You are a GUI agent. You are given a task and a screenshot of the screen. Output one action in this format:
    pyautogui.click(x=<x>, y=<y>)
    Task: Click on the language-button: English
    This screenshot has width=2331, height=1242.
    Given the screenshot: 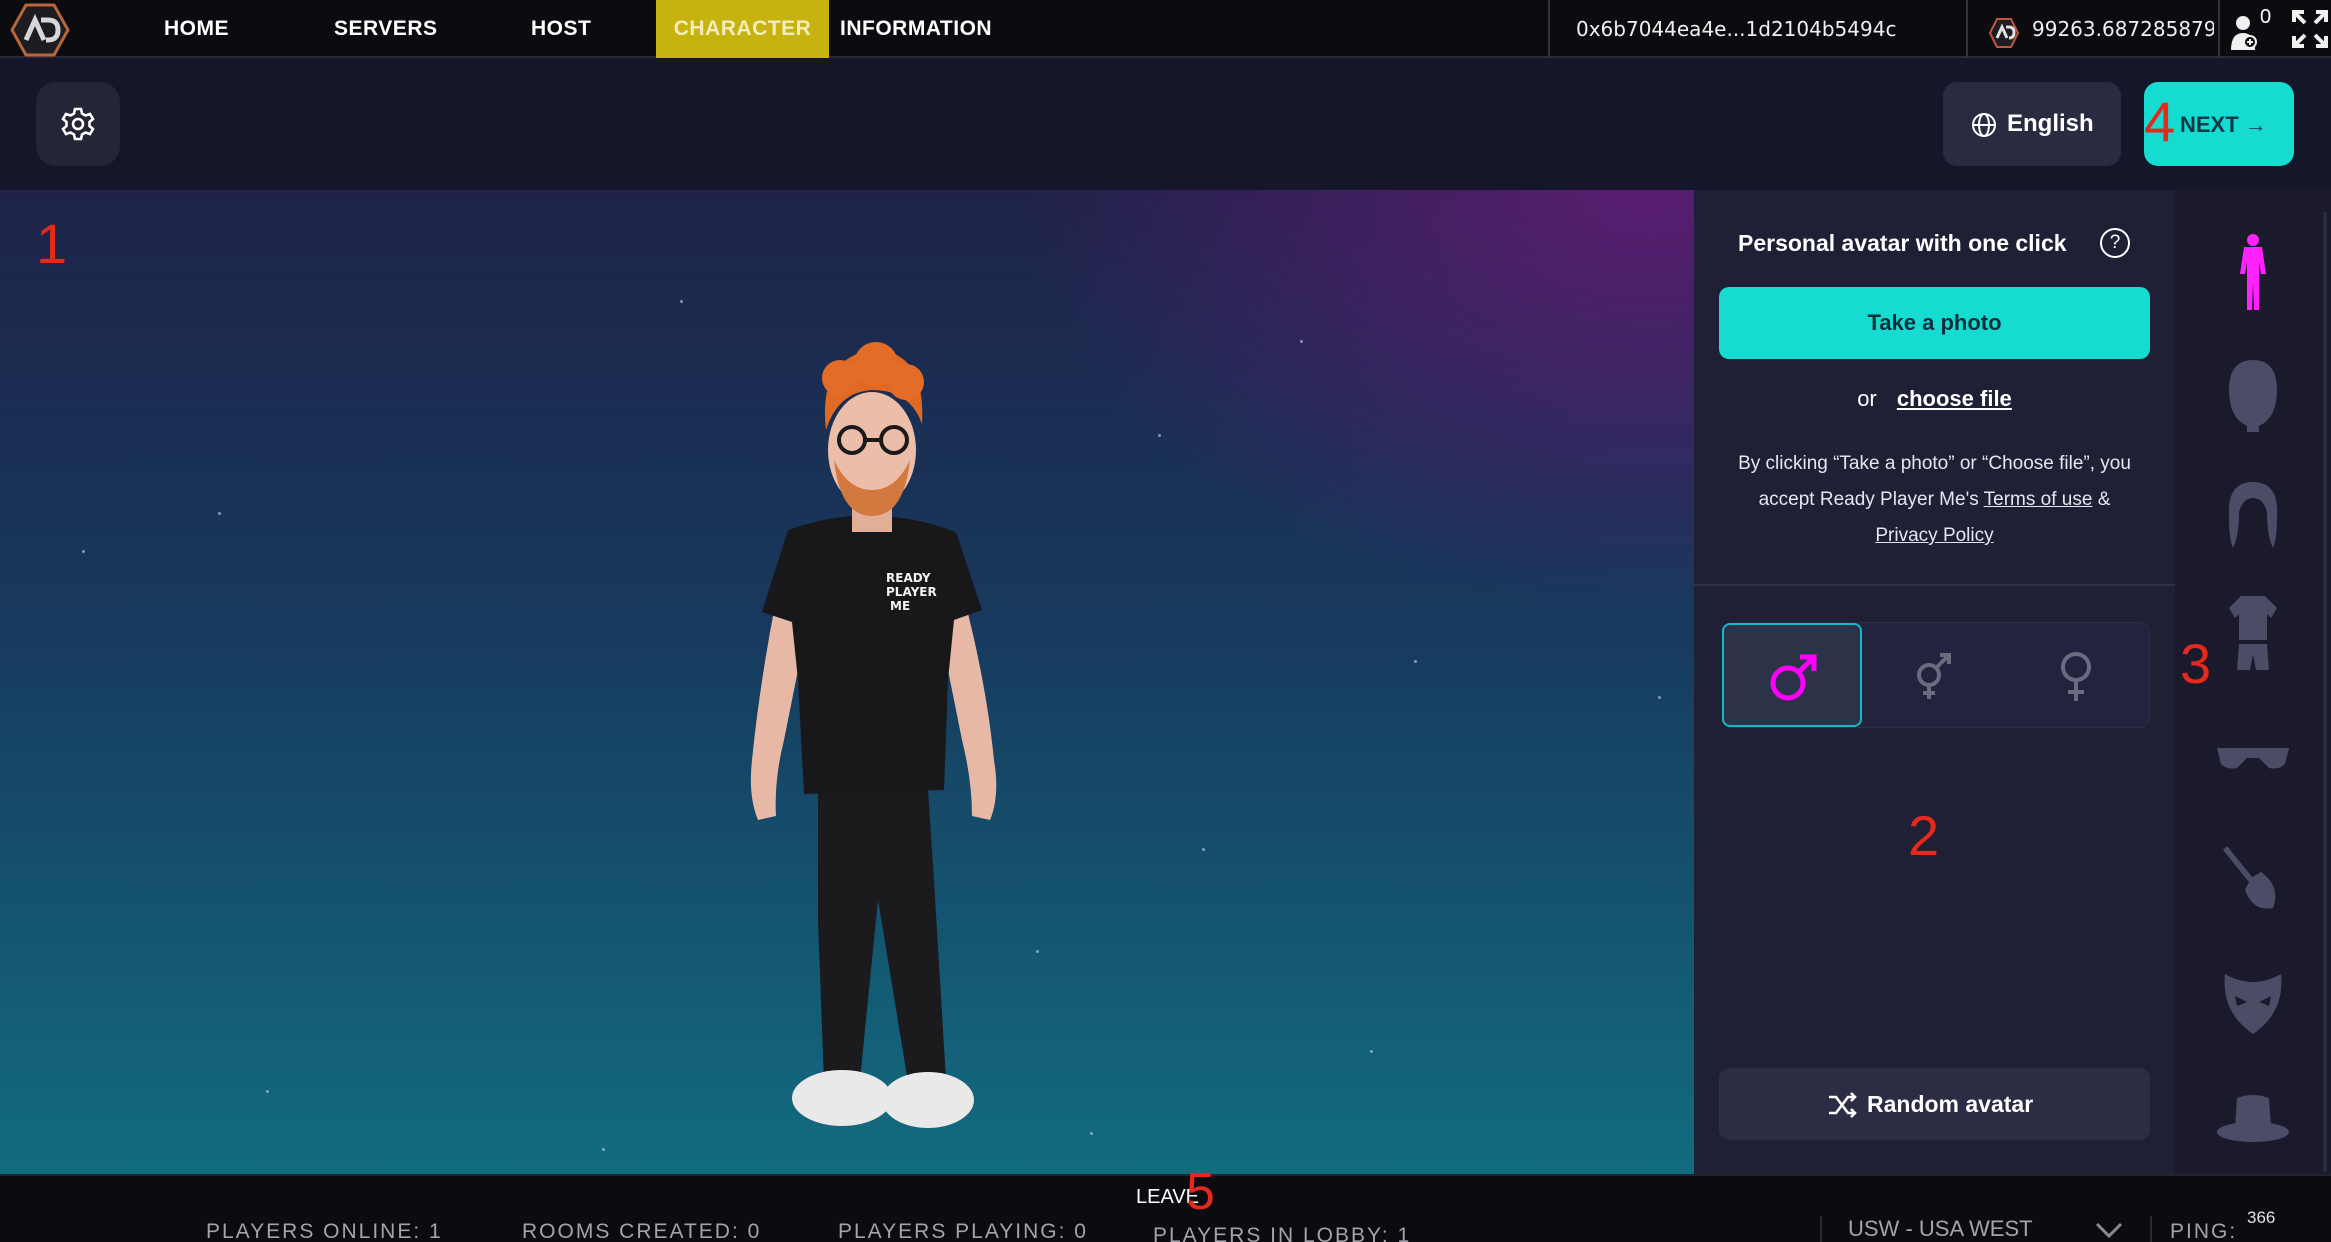 What is the action you would take?
    pyautogui.click(x=2032, y=124)
    